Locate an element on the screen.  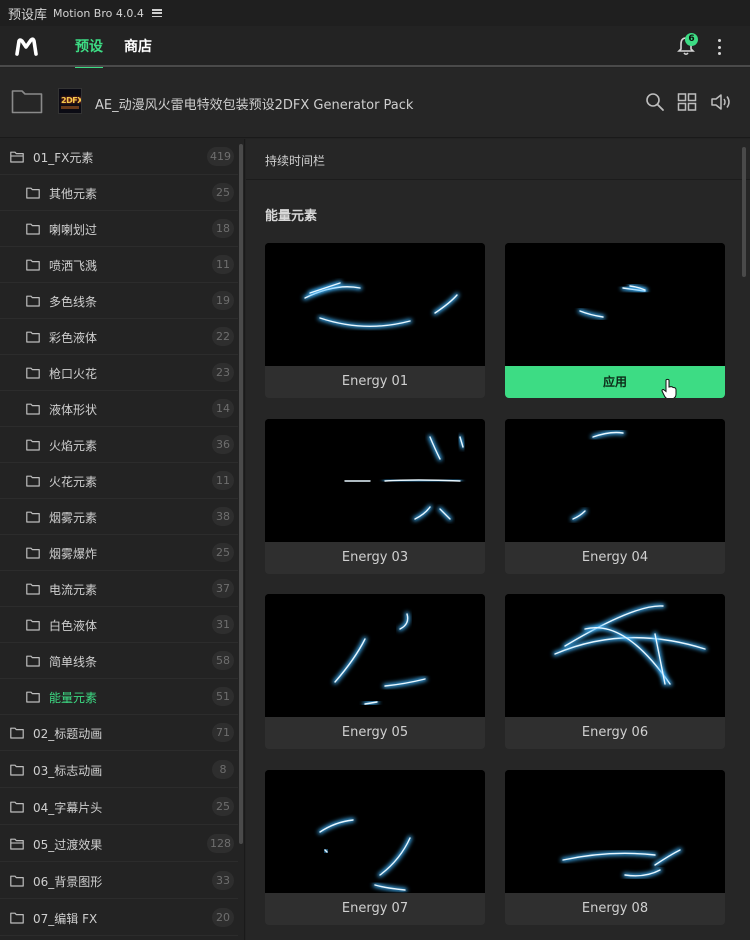
sidebar-item-label: 电流元素 is located at coordinates (73, 590).